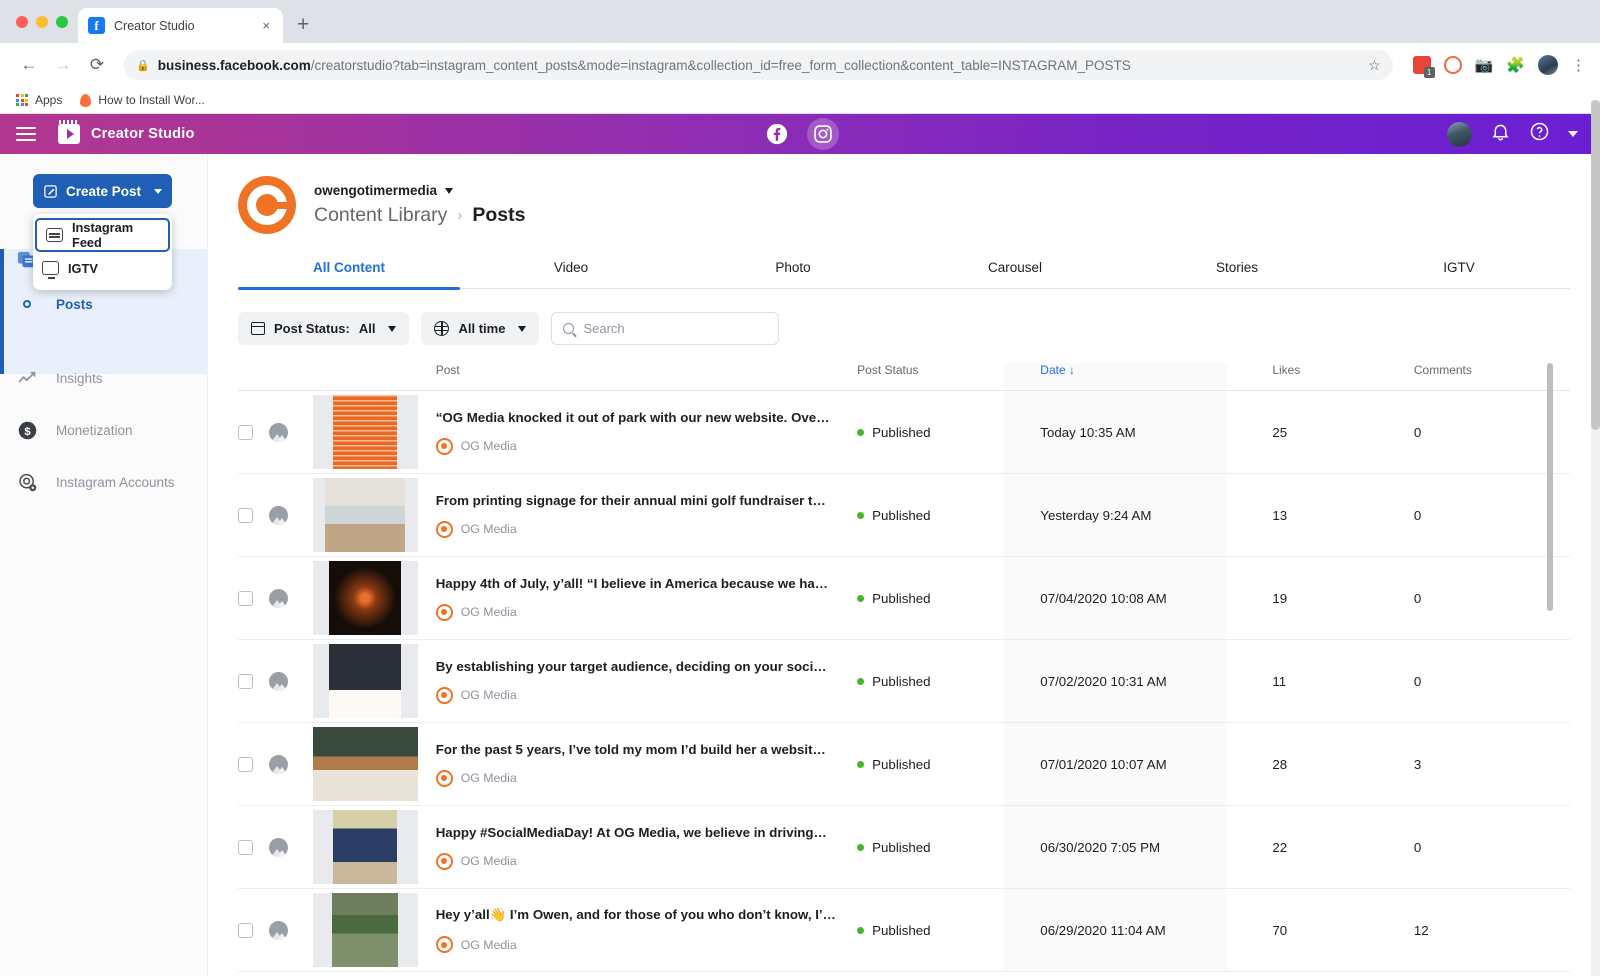  What do you see at coordinates (103, 378) in the screenshot?
I see `sidebar-item-insights: Insights` at bounding box center [103, 378].